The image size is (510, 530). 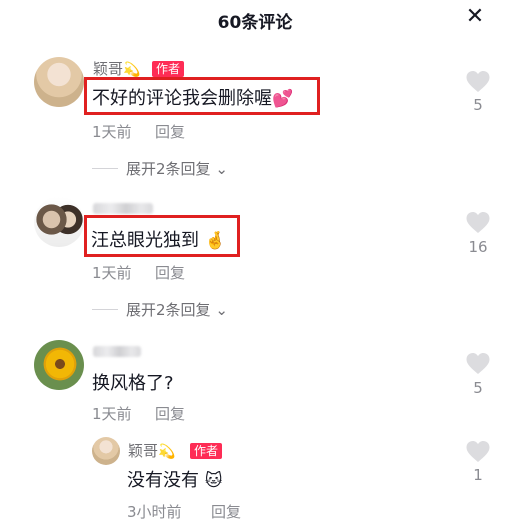 What do you see at coordinates (175, 480) in the screenshot?
I see `reply-text: 没有没有 🐱` at bounding box center [175, 480].